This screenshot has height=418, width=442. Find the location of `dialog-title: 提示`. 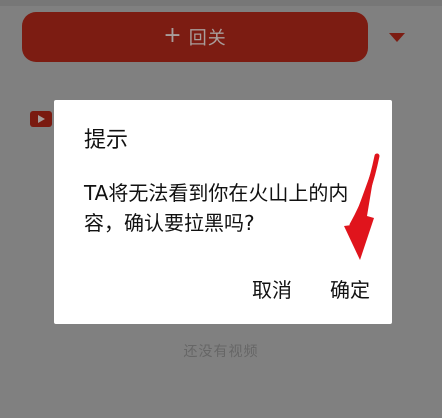

dialog-title: 提示 is located at coordinates (106, 140).